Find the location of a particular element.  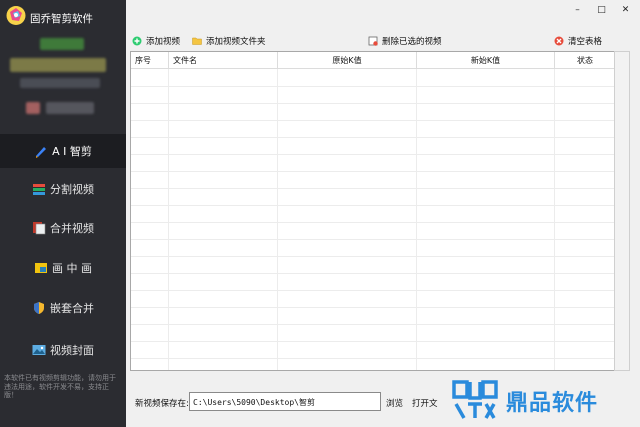

table-scrollbar is located at coordinates (622, 211).